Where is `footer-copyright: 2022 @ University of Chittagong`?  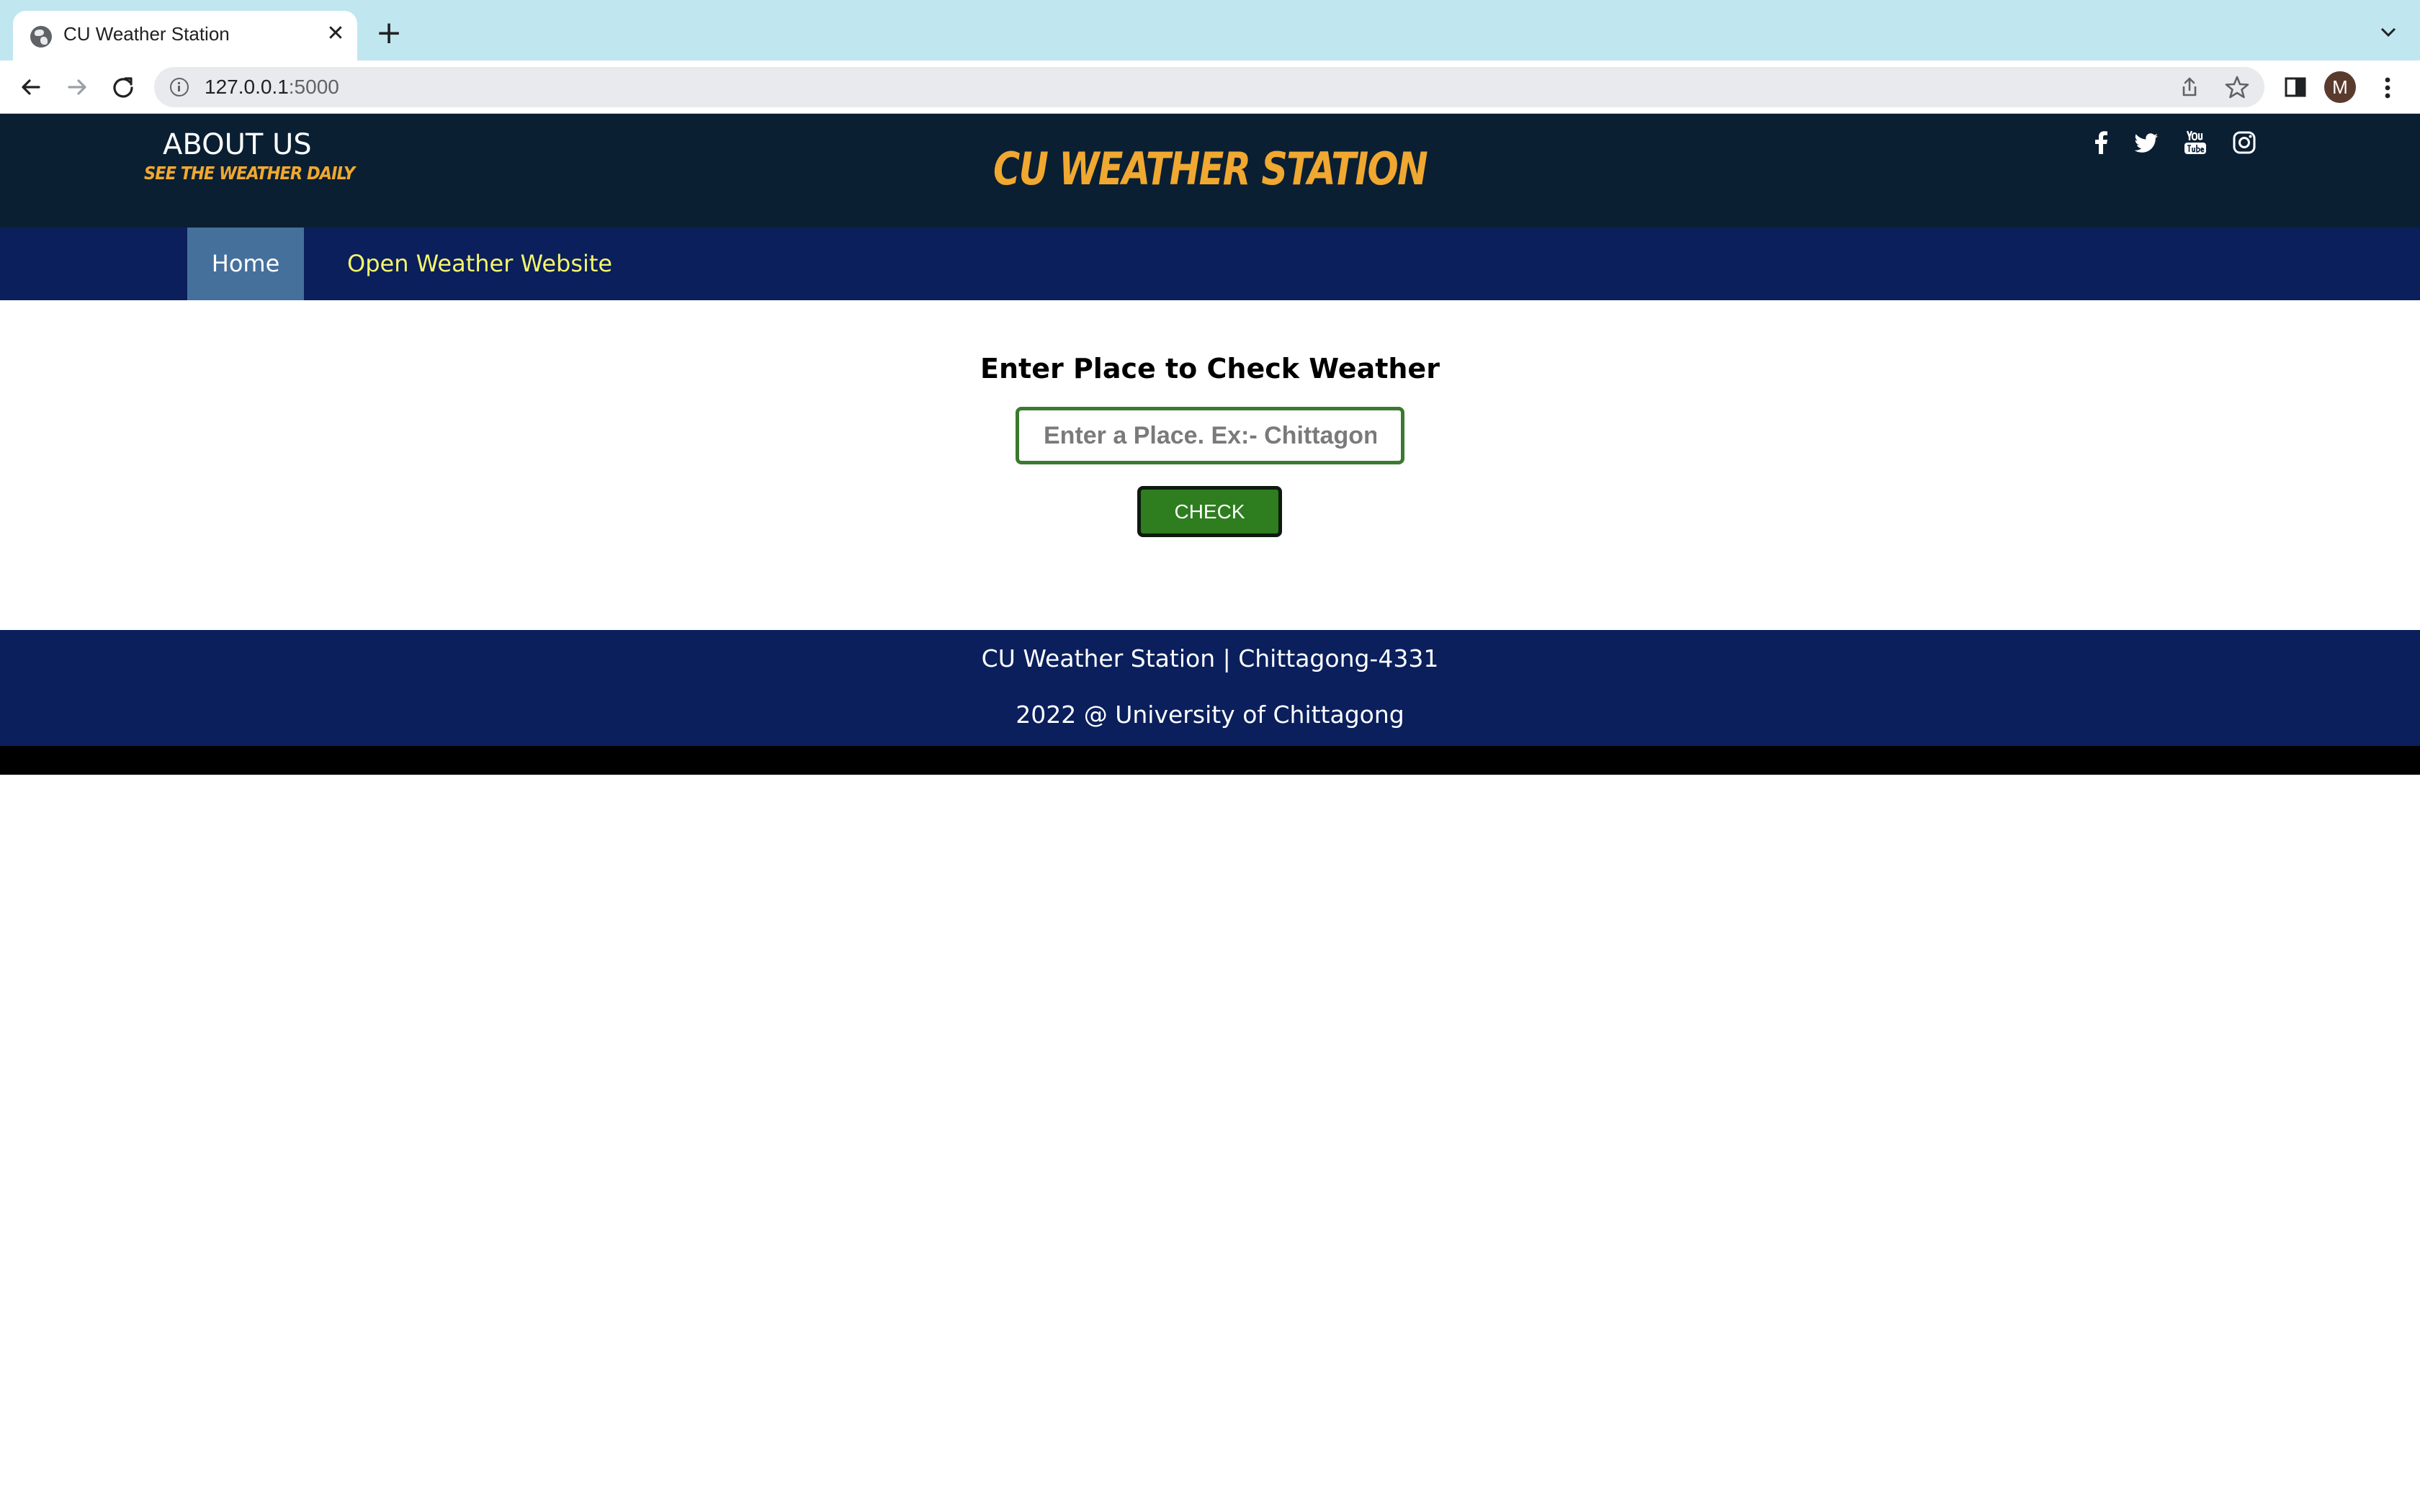
footer-copyright: 2022 @ University of Chittagong is located at coordinates (1210, 715).